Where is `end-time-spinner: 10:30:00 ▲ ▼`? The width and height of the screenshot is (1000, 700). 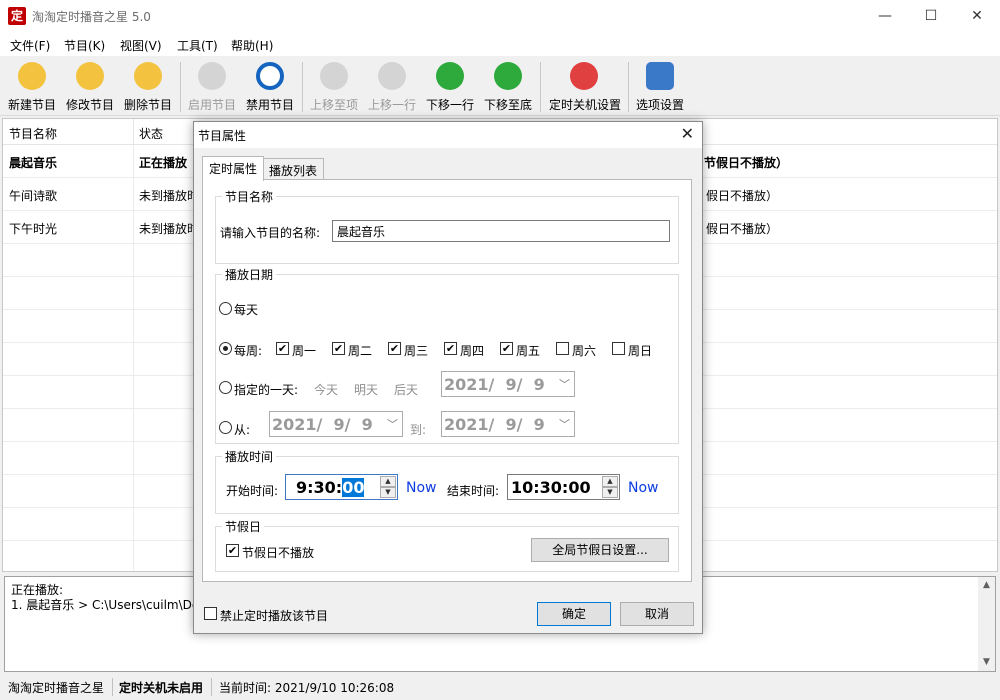
end-time-spinner: 10:30:00 ▲ ▼ is located at coordinates (563, 487).